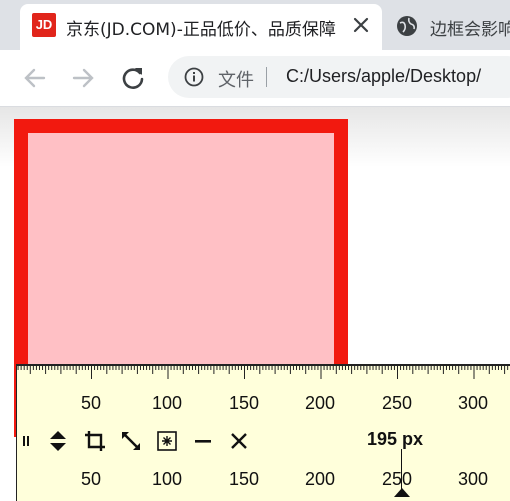 Image resolution: width=510 pixels, height=501 pixels. Describe the element at coordinates (133, 78) in the screenshot. I see `reload-icon` at that location.